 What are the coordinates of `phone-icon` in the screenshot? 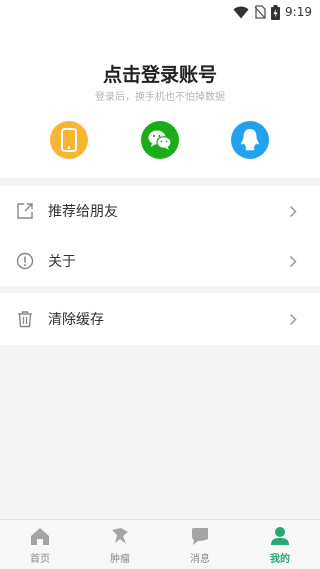 It's located at (69, 140).